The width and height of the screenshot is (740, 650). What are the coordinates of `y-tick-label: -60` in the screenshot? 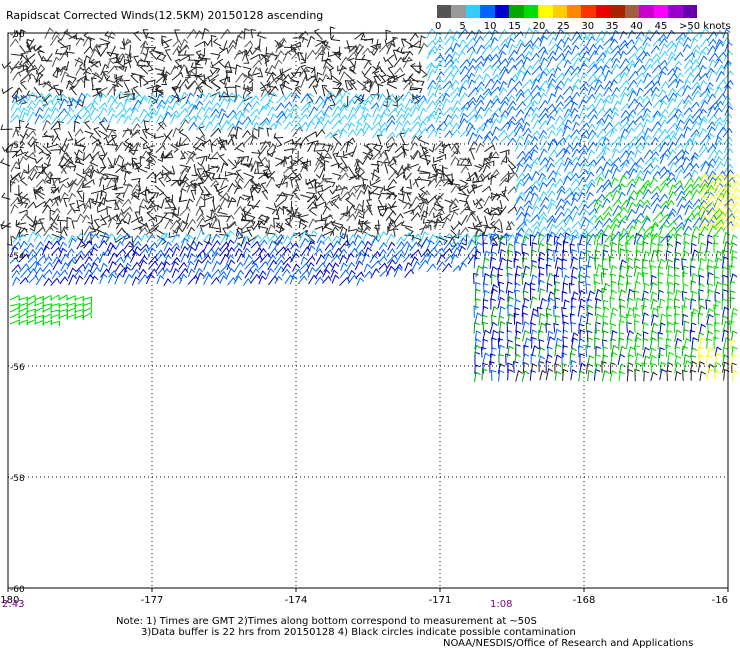 It's located at (17, 590).